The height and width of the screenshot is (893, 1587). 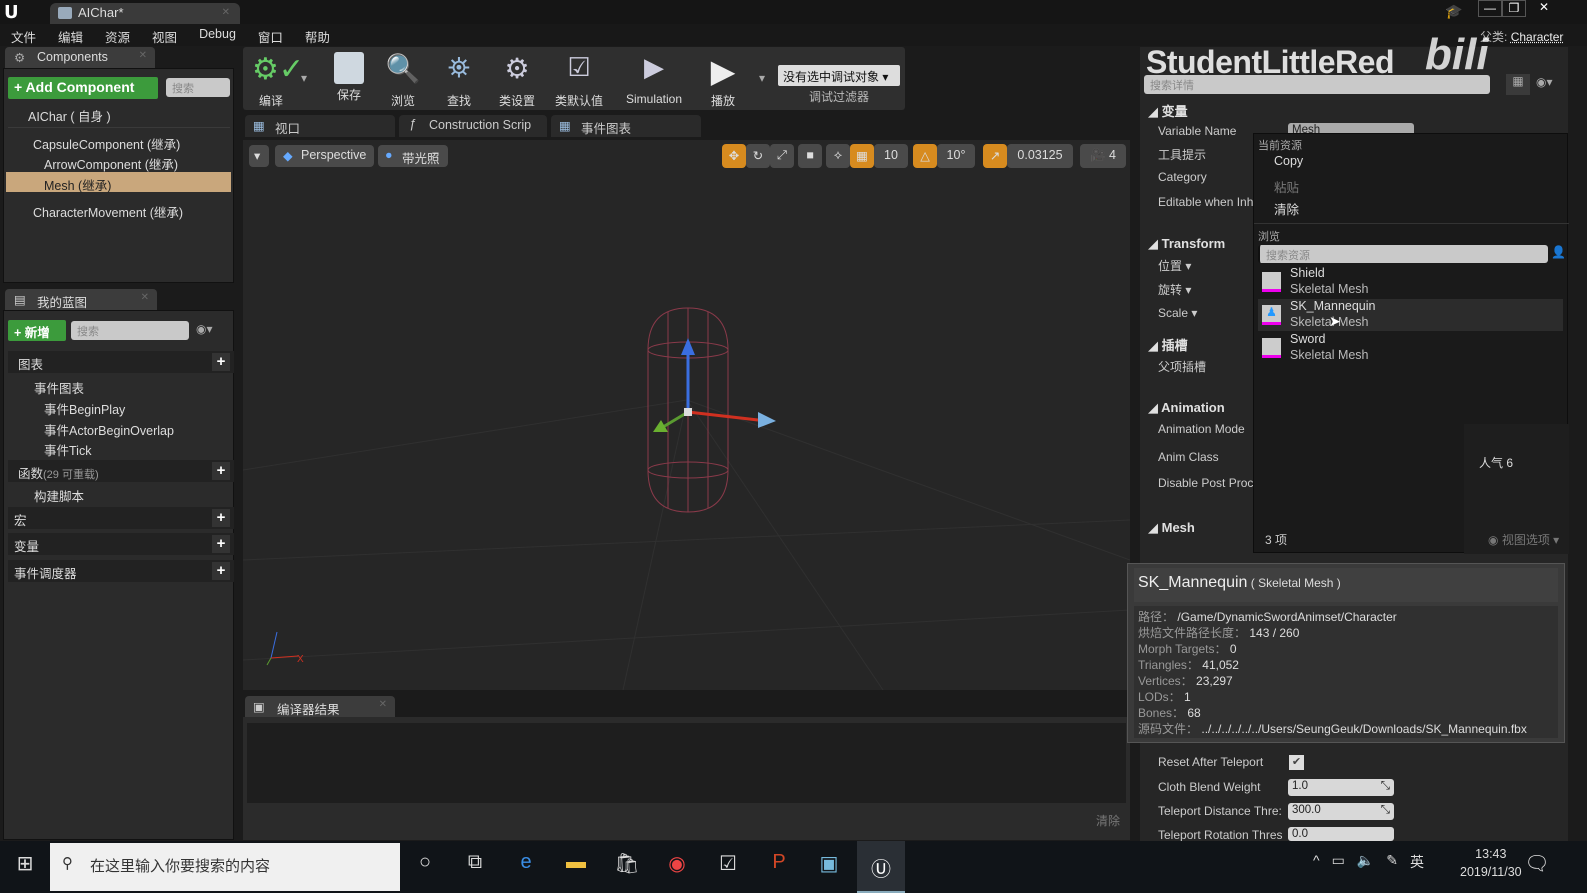 What do you see at coordinates (145, 13) in the screenshot?
I see `document-tab: AIChar* ✕` at bounding box center [145, 13].